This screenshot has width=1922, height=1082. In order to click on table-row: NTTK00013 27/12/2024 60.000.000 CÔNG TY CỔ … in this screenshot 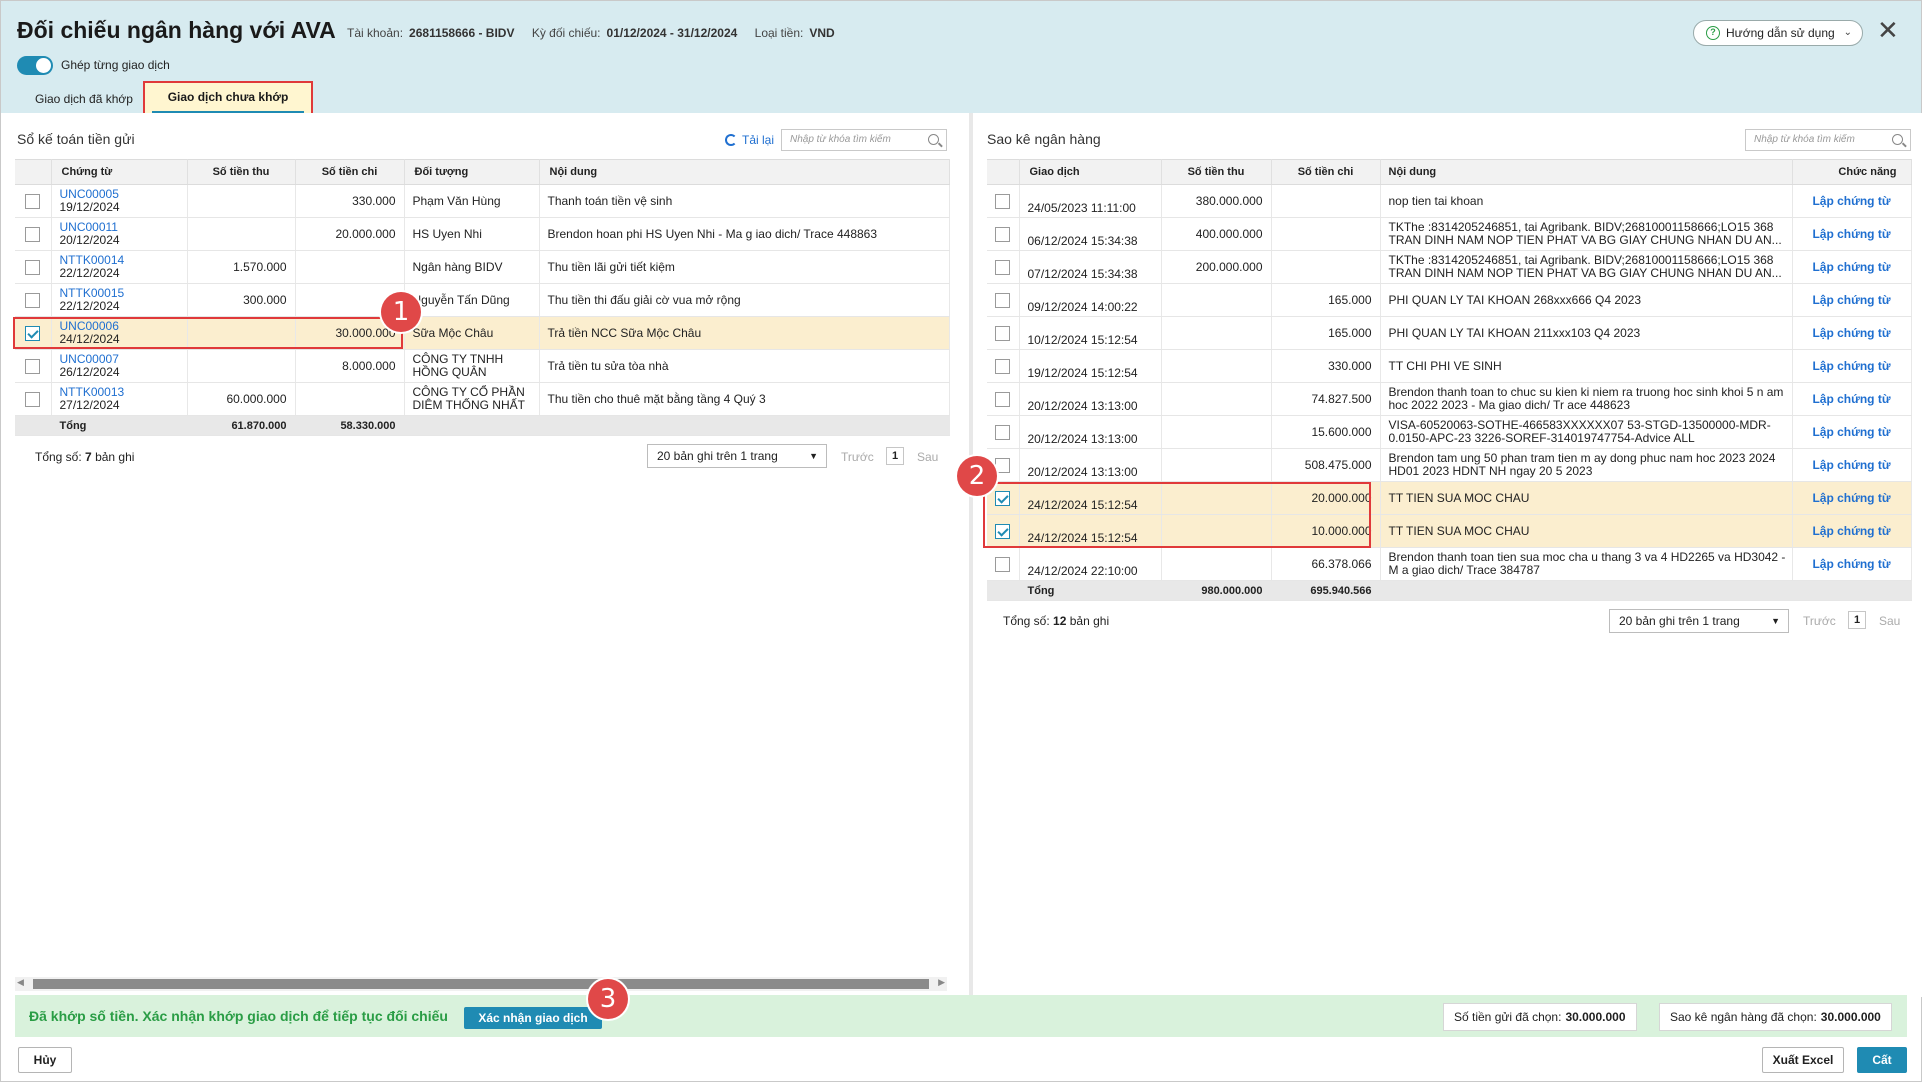, I will do `click(482, 399)`.